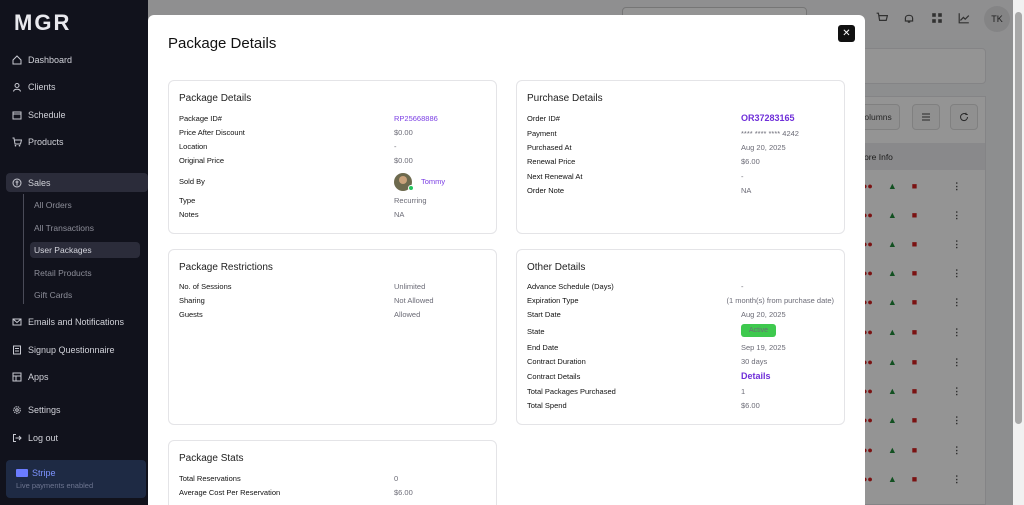 This screenshot has width=1024, height=505. Describe the element at coordinates (200, 118) in the screenshot. I see `row-label: Package ID#` at that location.